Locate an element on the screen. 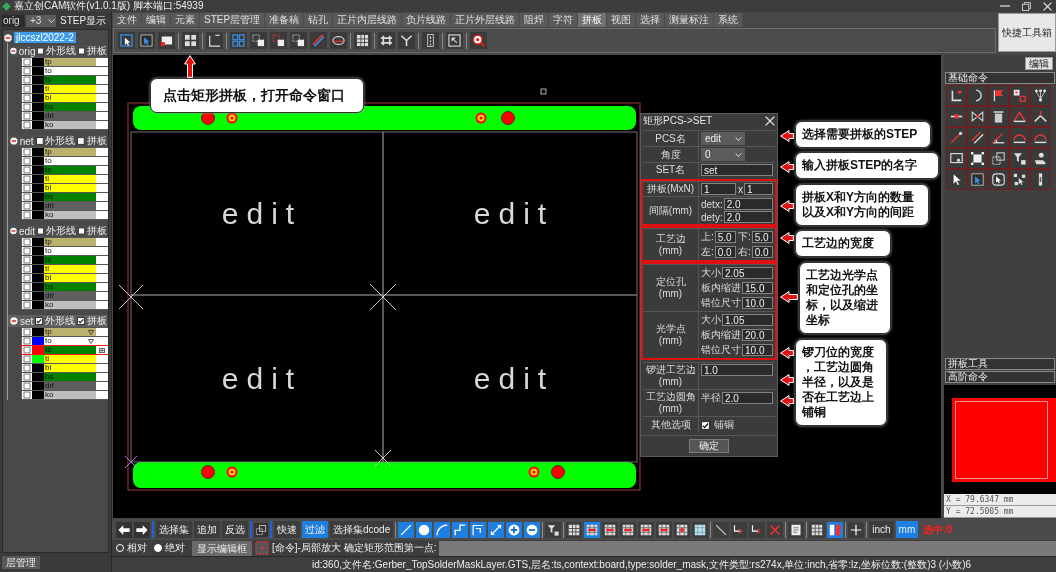 This screenshot has height=572, width=1056. edit-button: 编辑 is located at coordinates (1039, 63).